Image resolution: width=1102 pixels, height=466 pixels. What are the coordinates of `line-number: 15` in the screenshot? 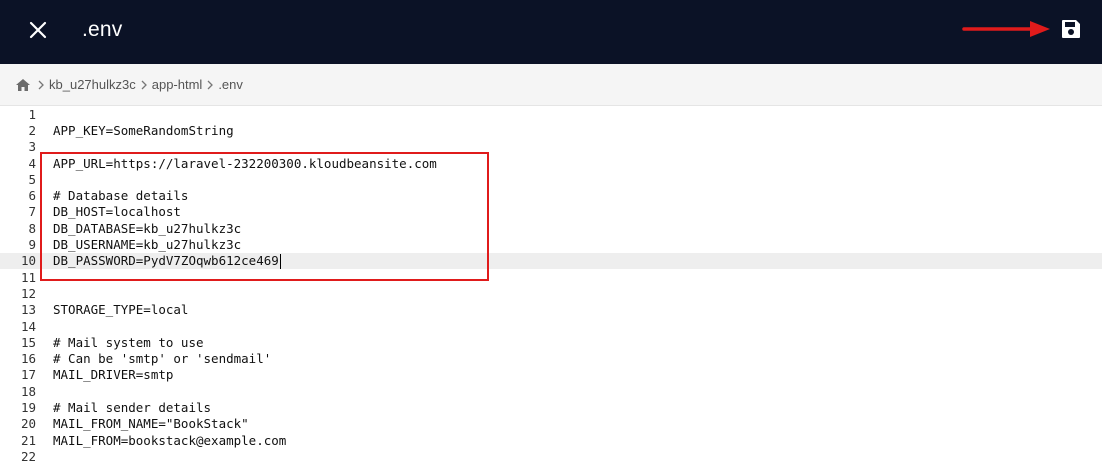 It's located at (28, 342).